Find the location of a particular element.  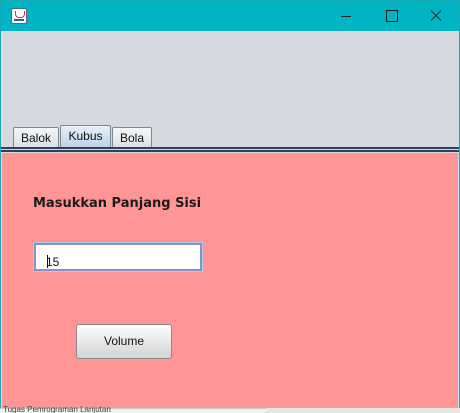

taskbar-item-label: Tugas Pemrograman Lanjutan is located at coordinates (57, 409).